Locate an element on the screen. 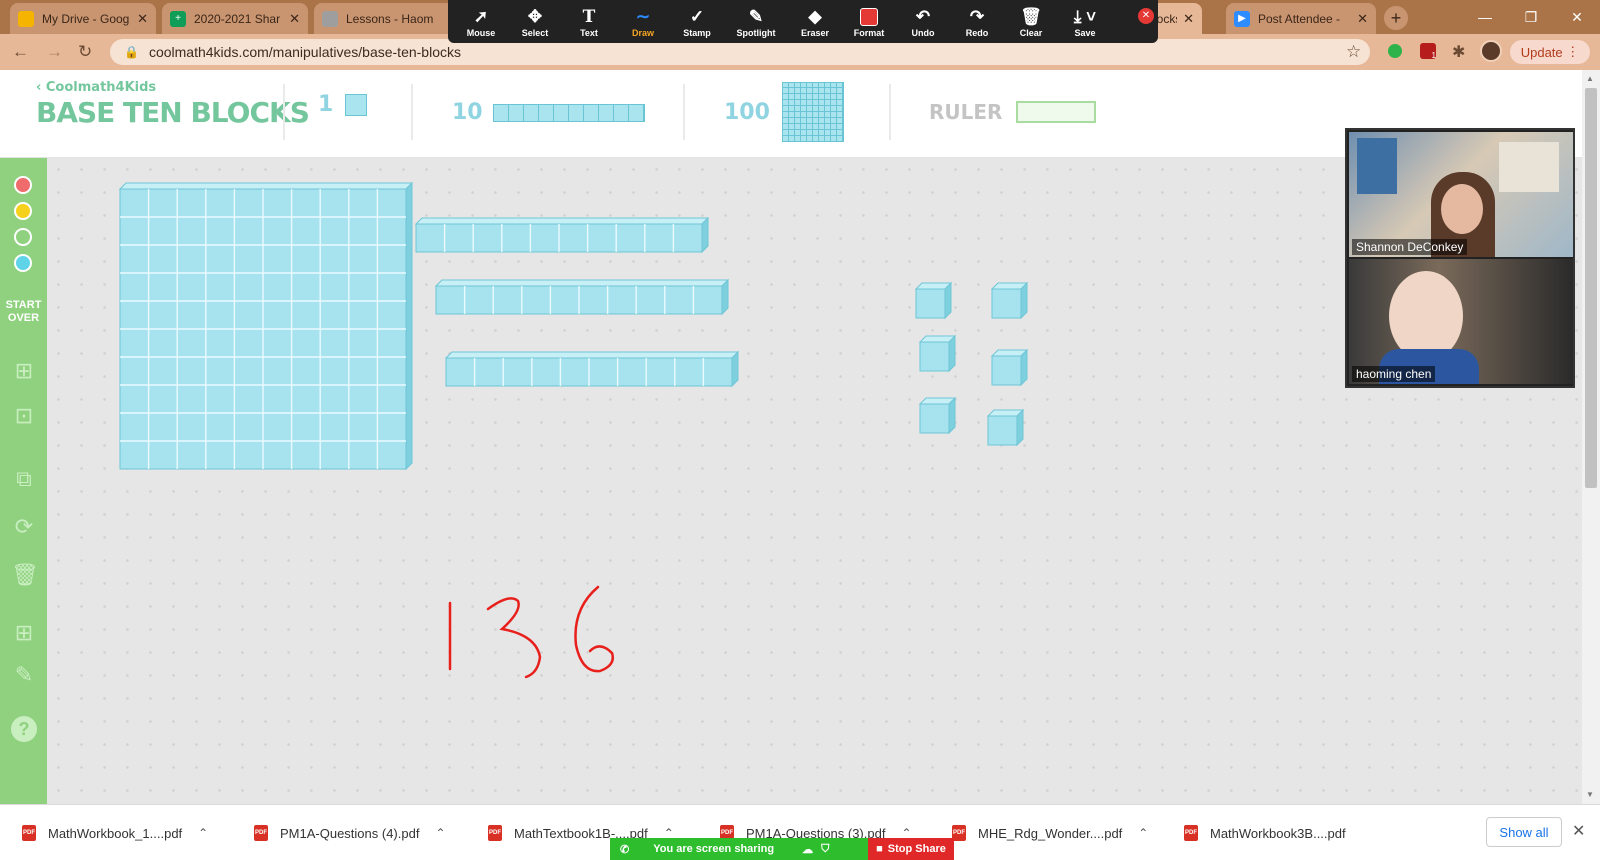 The width and height of the screenshot is (1600, 860). download-item: PDF MathWorkbook3B....pdf is located at coordinates (1265, 833).